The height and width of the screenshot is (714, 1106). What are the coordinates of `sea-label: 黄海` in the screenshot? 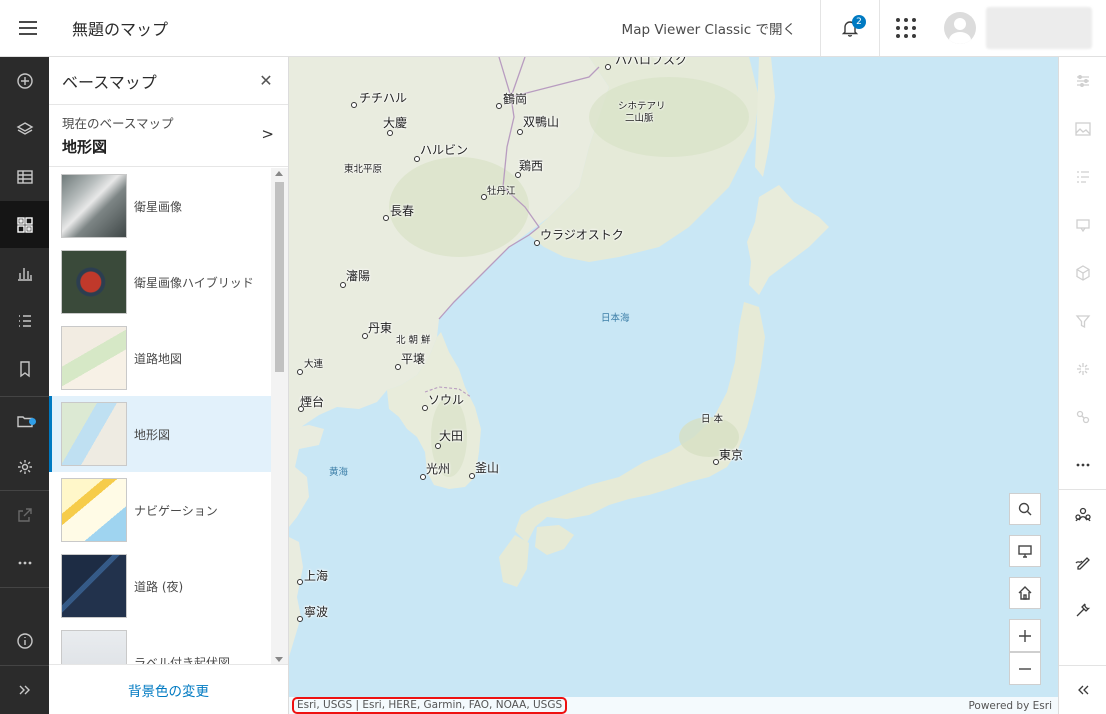 It's located at (339, 472).